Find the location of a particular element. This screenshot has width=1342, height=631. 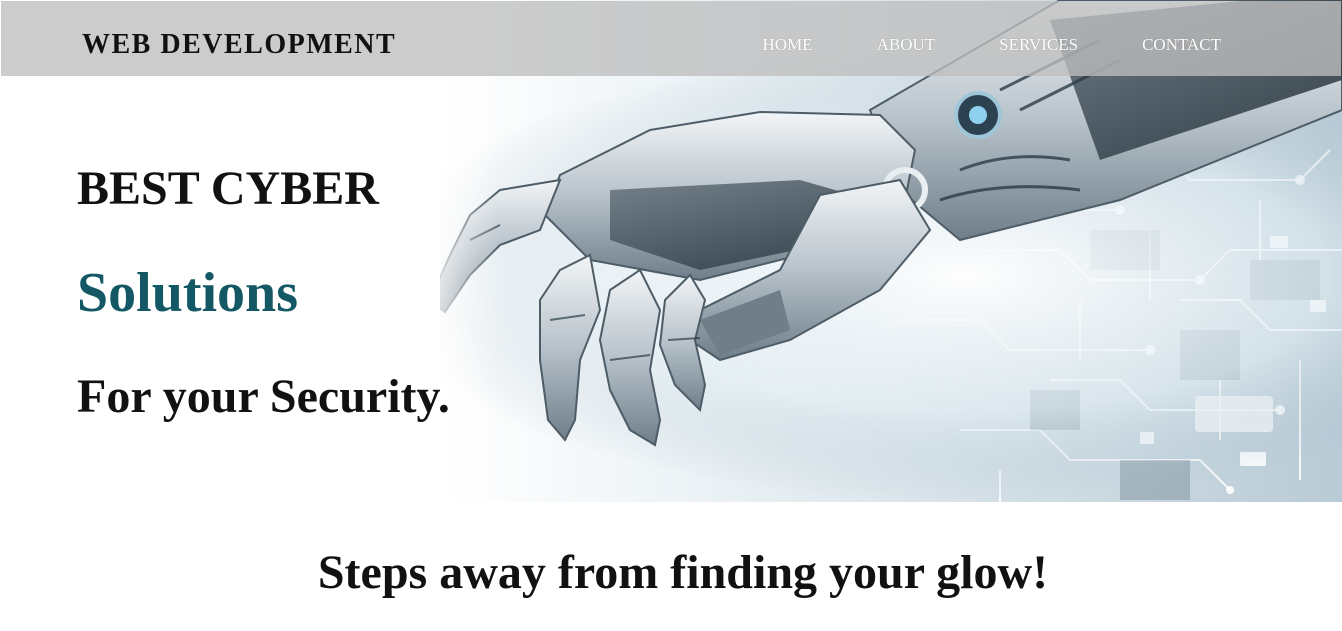

nav-link-contact: CONTACT is located at coordinates (1181, 45).